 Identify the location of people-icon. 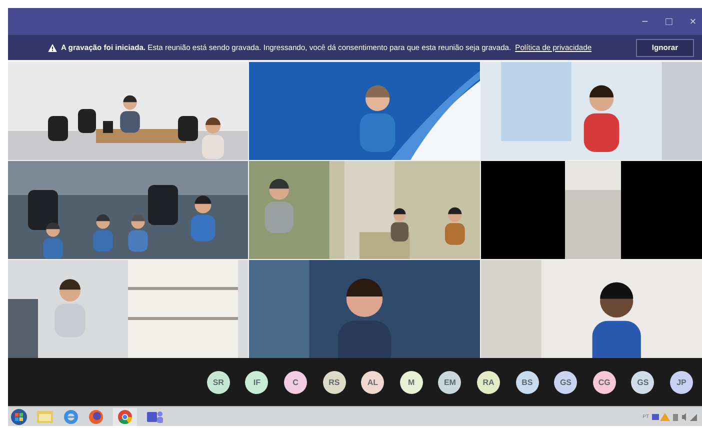
(155, 416).